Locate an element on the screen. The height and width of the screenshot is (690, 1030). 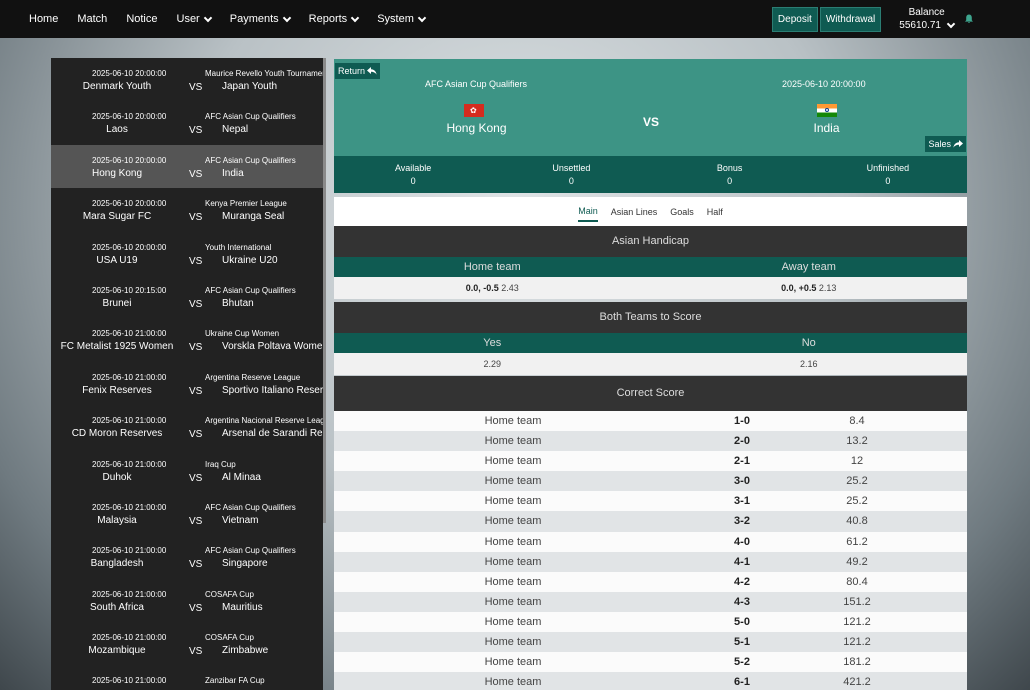
nav-notice: Notice is located at coordinates (141, 19).